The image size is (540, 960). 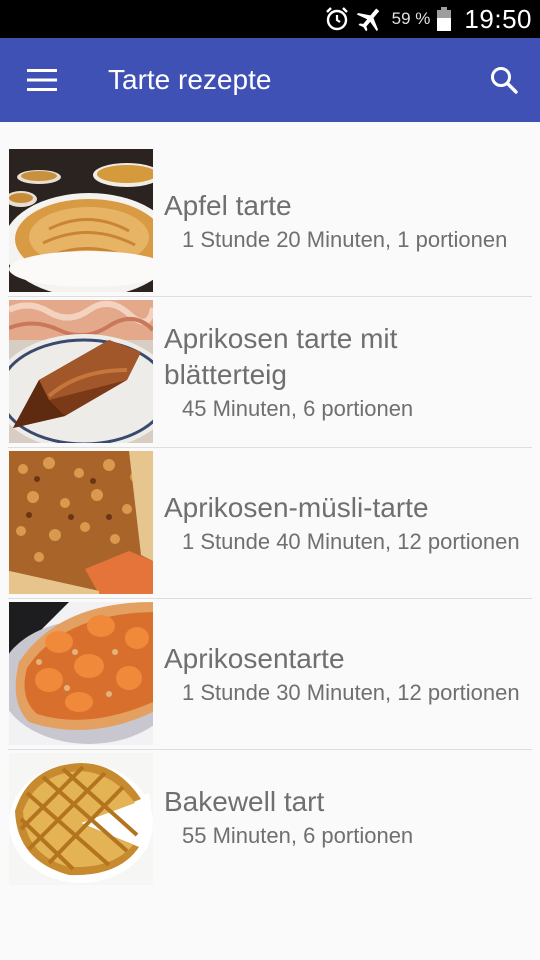 I want to click on menu-button, so click(x=42, y=80).